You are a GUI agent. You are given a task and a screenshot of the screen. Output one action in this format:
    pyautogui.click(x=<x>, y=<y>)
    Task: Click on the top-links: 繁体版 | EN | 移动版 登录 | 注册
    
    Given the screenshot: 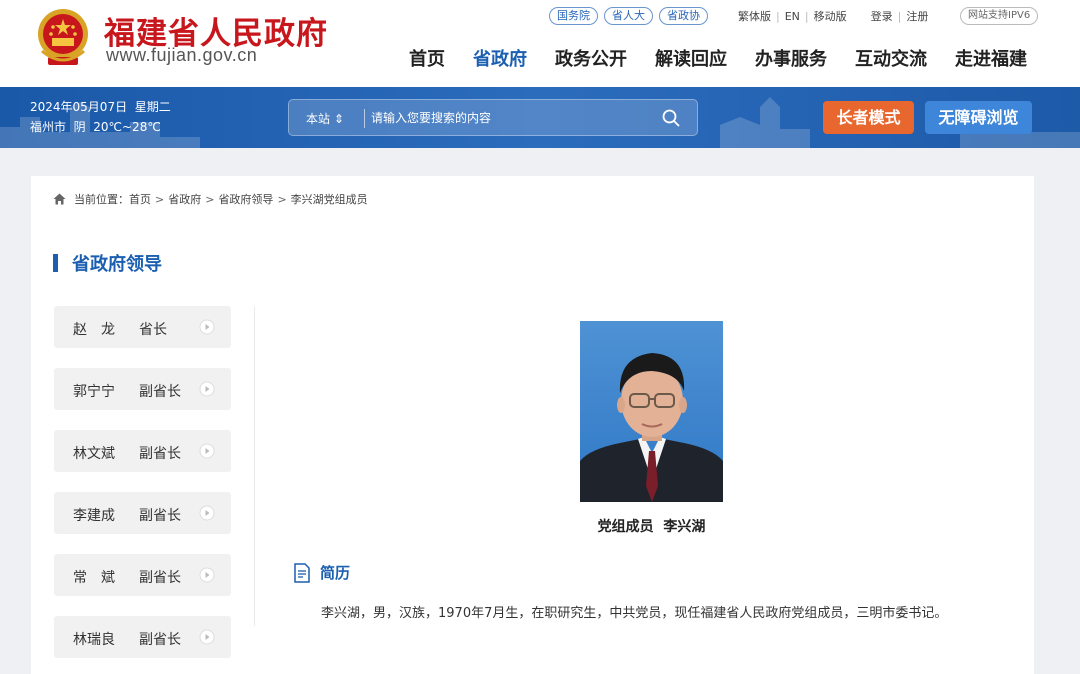 What is the action you would take?
    pyautogui.click(x=833, y=16)
    